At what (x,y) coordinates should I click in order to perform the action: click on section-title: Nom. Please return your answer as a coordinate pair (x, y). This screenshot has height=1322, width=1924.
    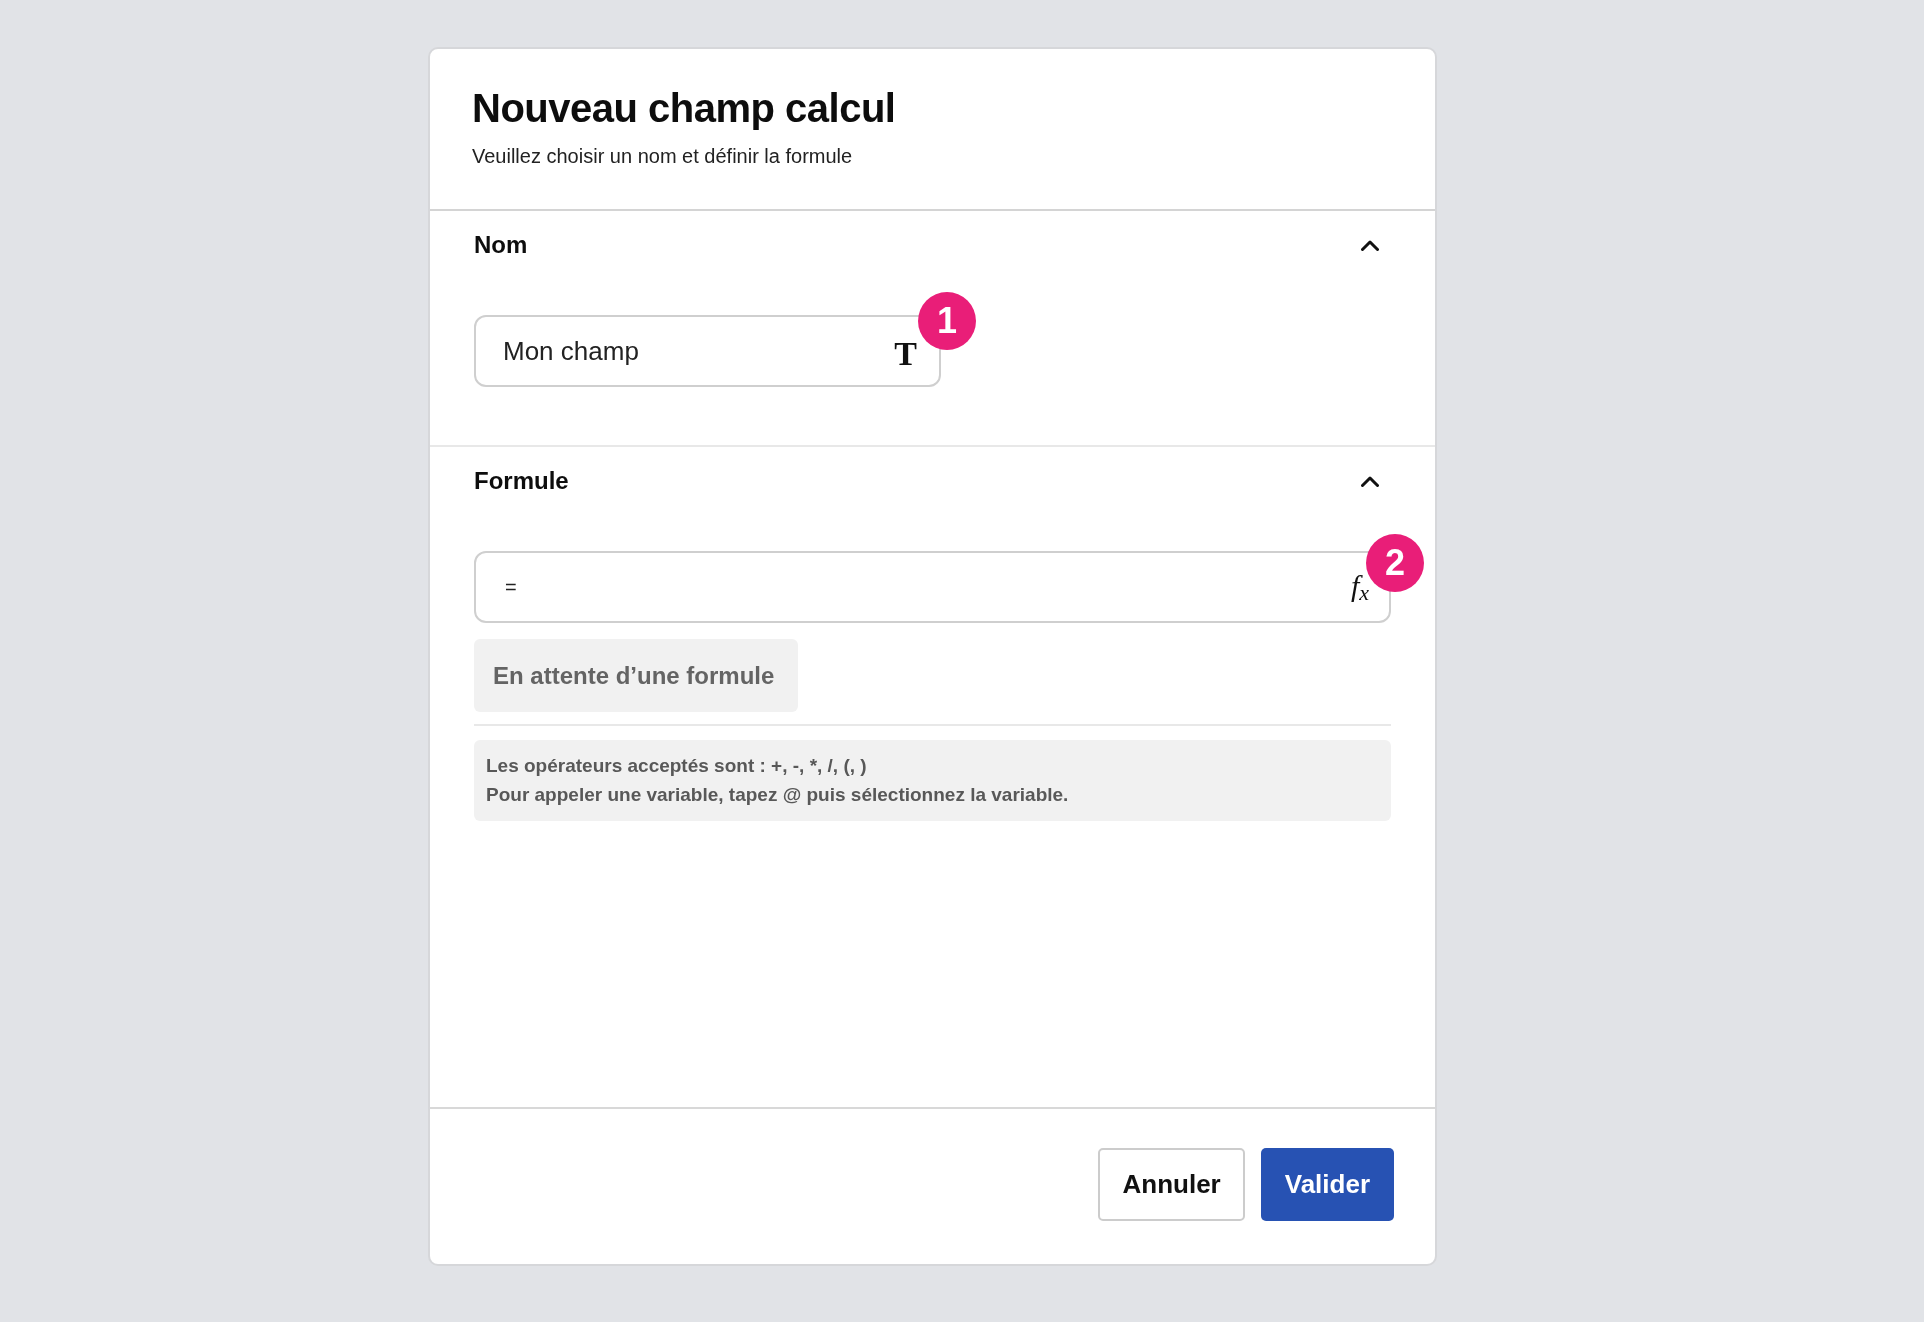
    Looking at the image, I should click on (501, 245).